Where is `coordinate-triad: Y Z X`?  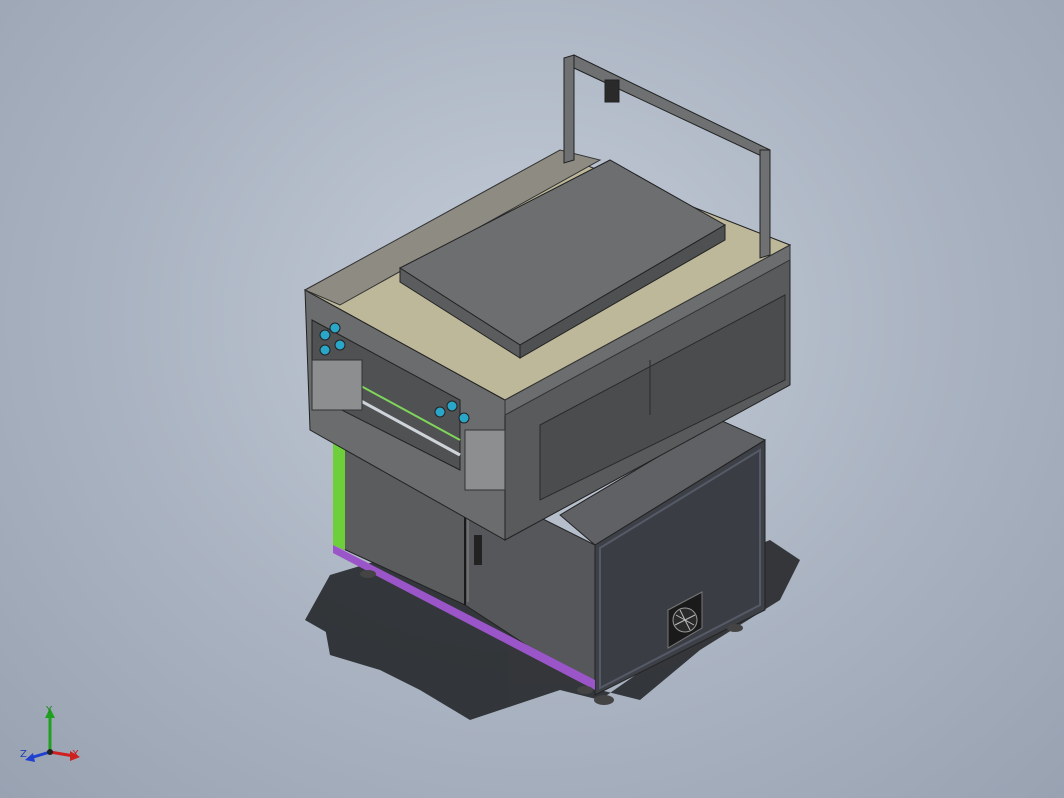
coordinate-triad: Y Z X is located at coordinates (53, 735).